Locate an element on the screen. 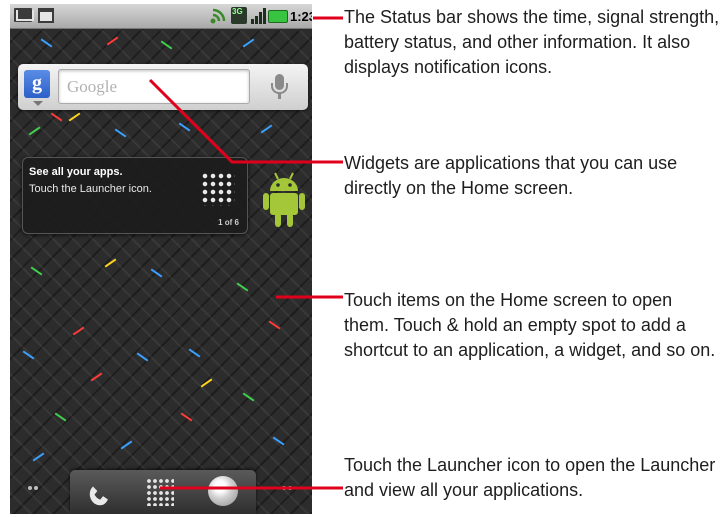  microphone-icon is located at coordinates (279, 84).